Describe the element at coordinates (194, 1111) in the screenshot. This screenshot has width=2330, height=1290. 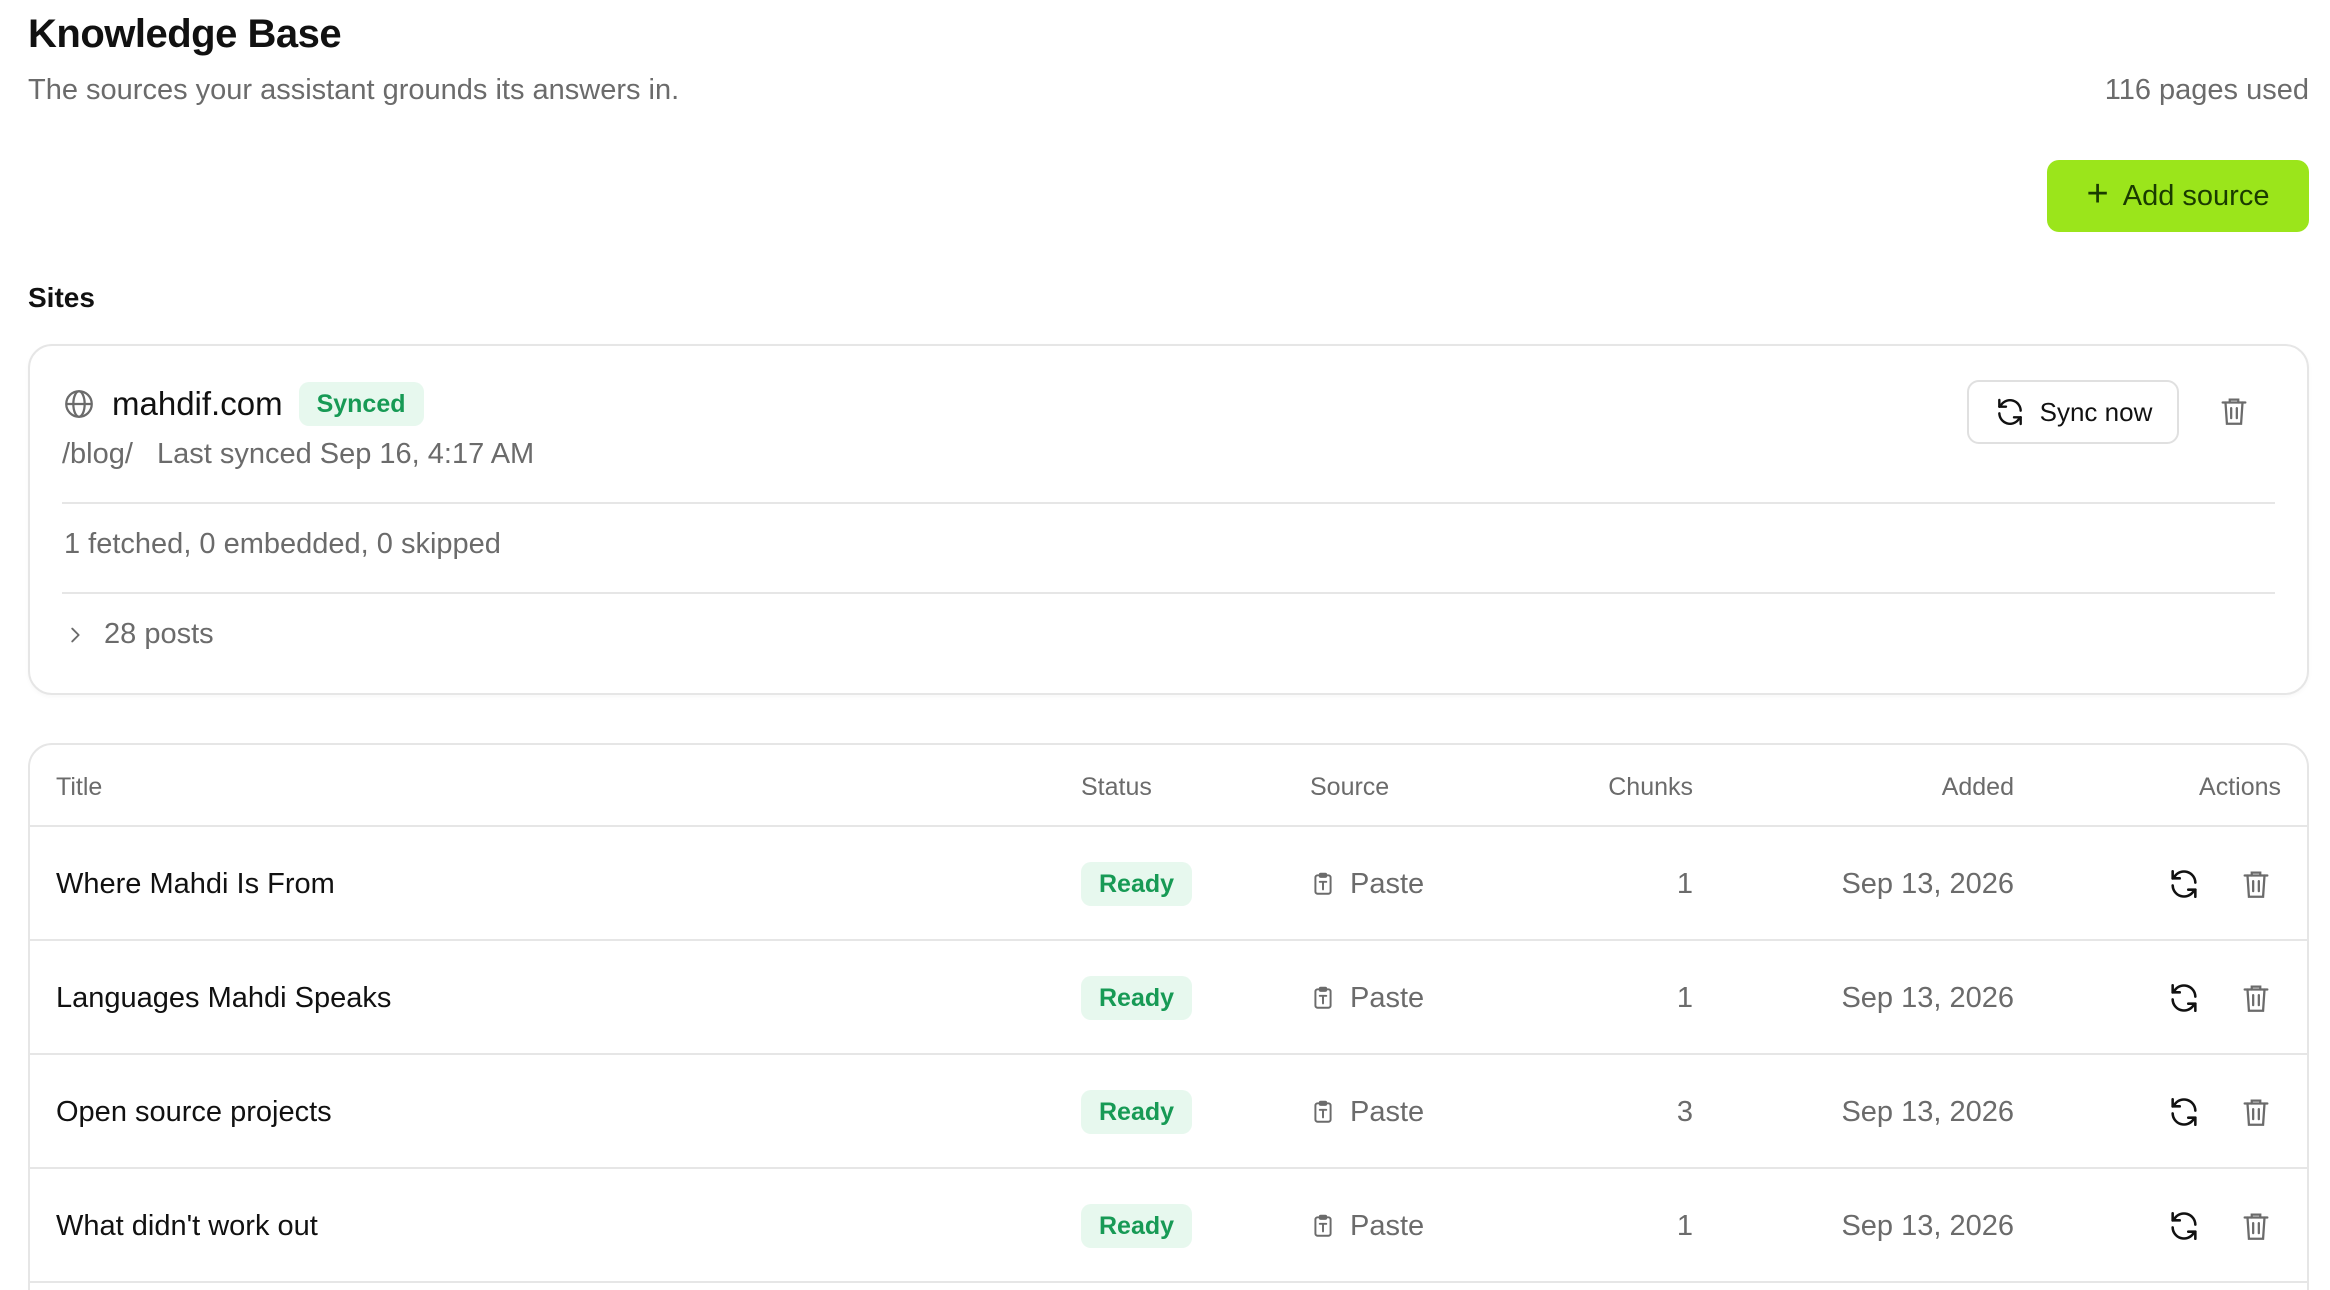
I see `row-title: Open source projects` at that location.